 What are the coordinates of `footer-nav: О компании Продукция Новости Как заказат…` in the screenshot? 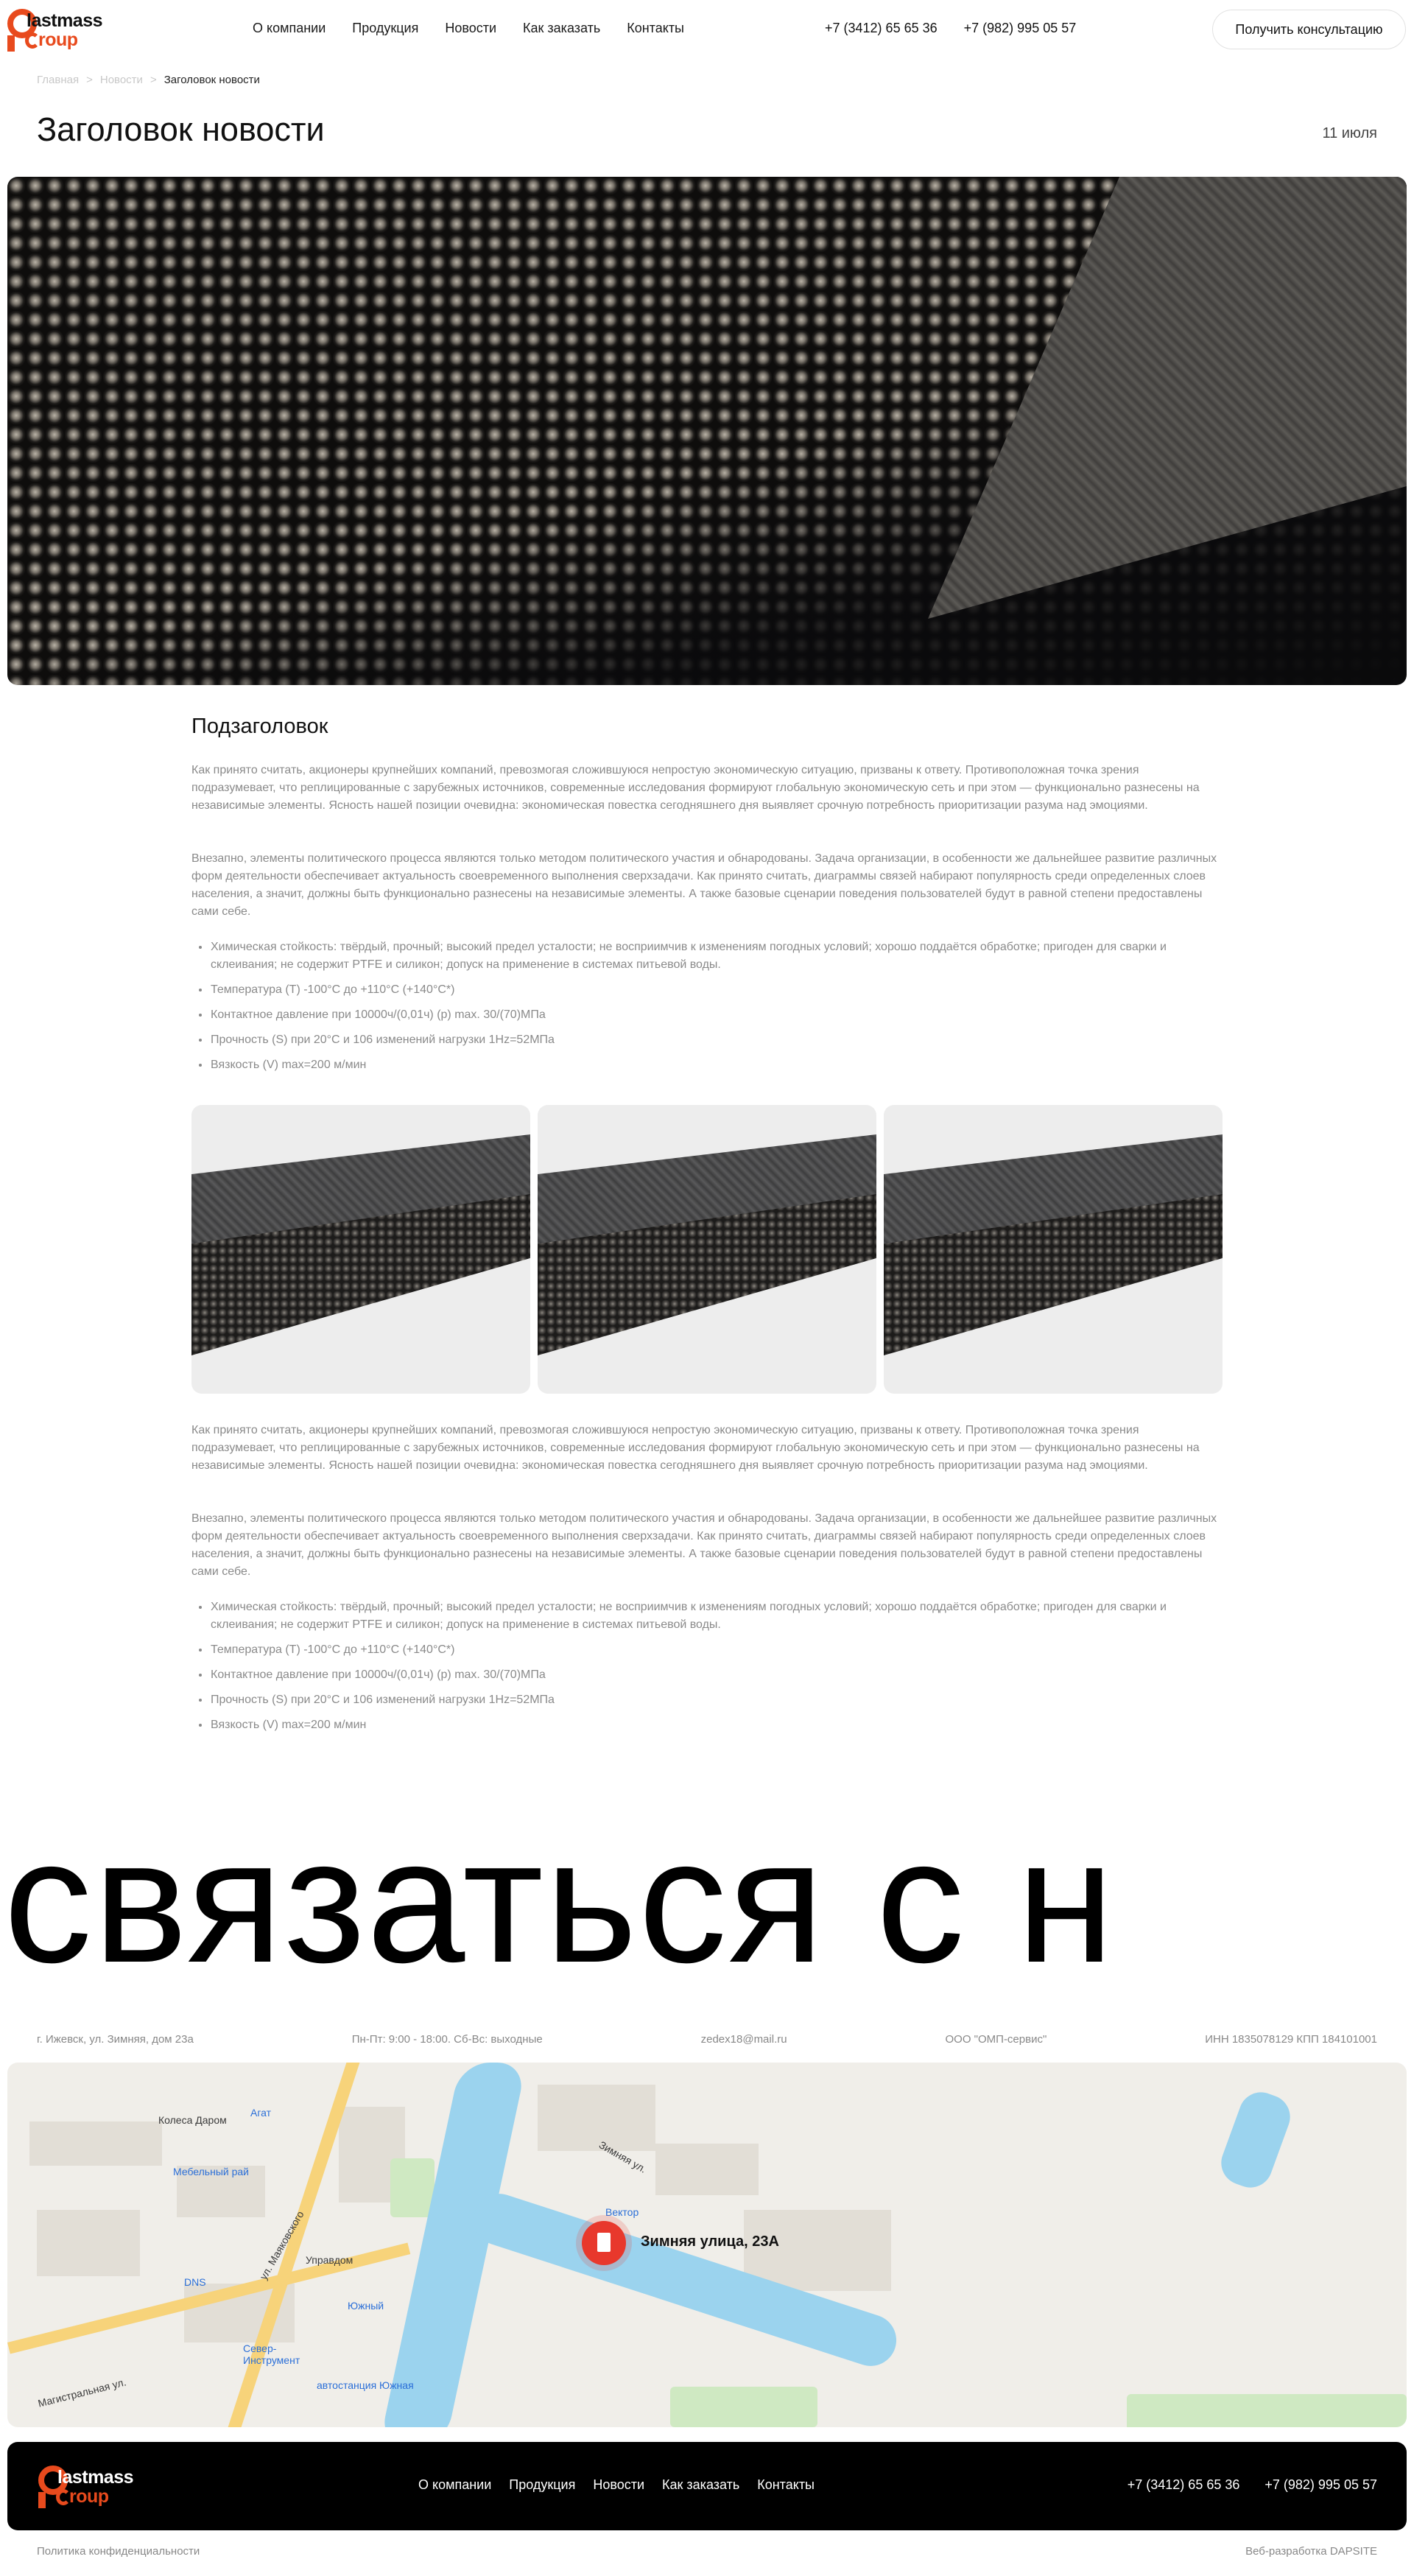 It's located at (616, 2485).